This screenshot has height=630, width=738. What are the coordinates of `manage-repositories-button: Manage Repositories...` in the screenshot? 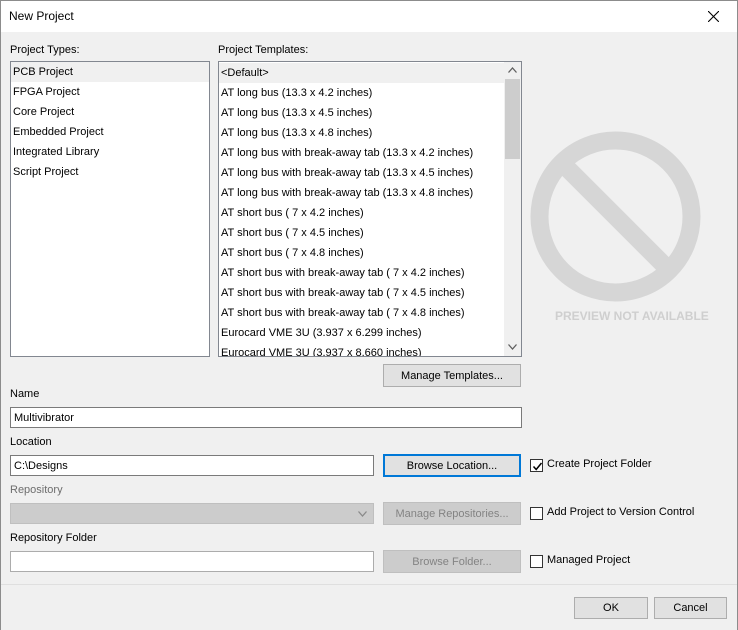 It's located at (452, 513).